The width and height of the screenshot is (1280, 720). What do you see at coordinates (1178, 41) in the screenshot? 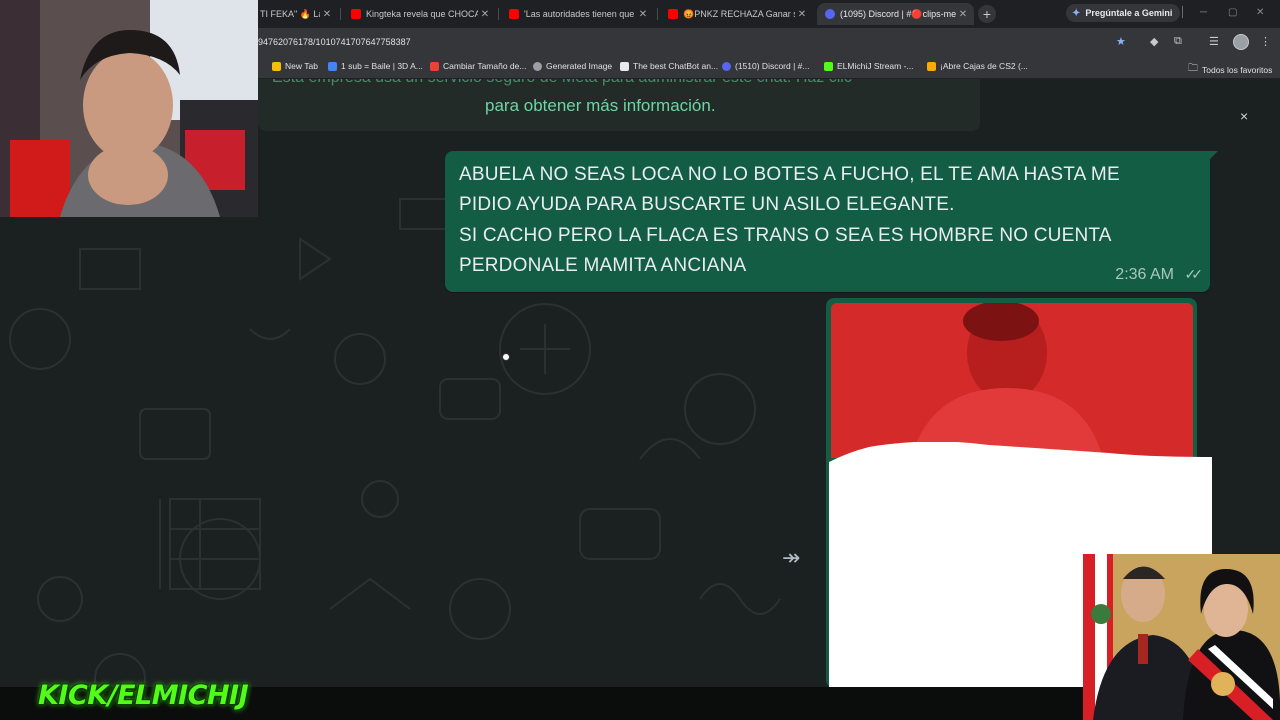
I see `extensions-puzzle-icon: ⧉` at bounding box center [1178, 41].